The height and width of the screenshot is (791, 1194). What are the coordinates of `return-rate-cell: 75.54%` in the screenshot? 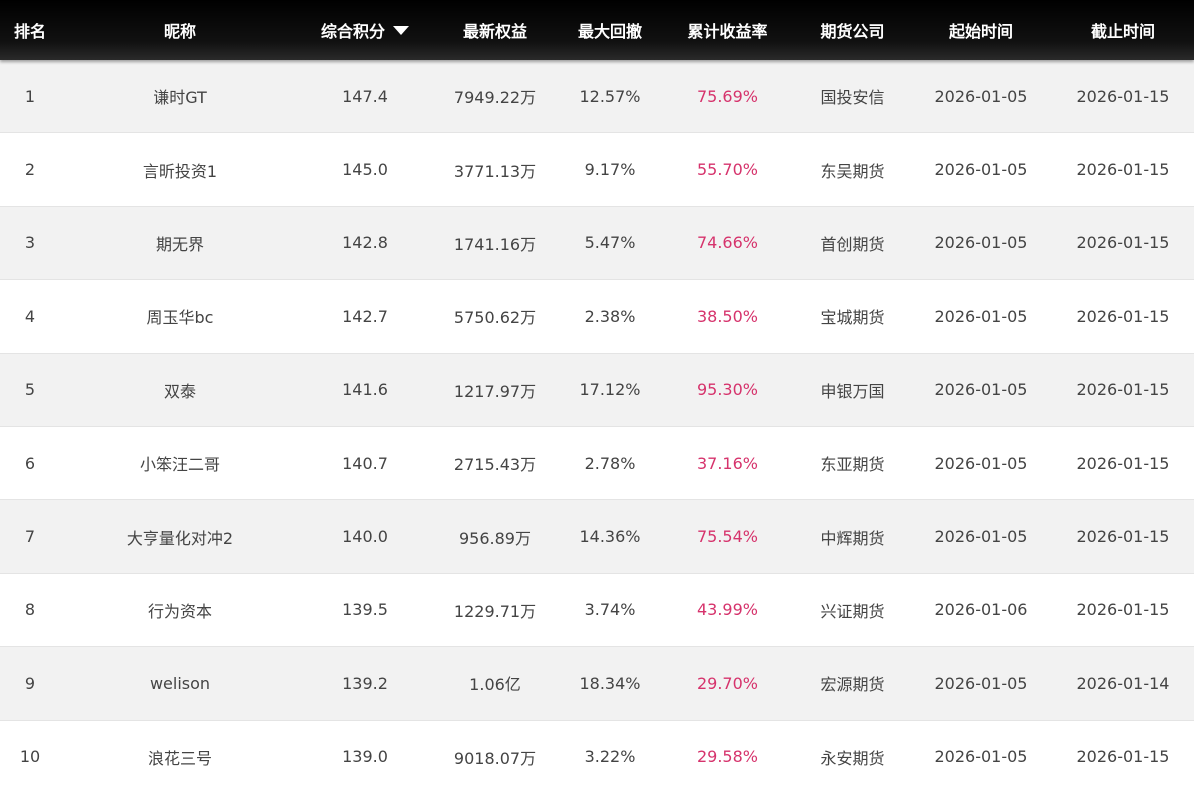 It's located at (727, 537).